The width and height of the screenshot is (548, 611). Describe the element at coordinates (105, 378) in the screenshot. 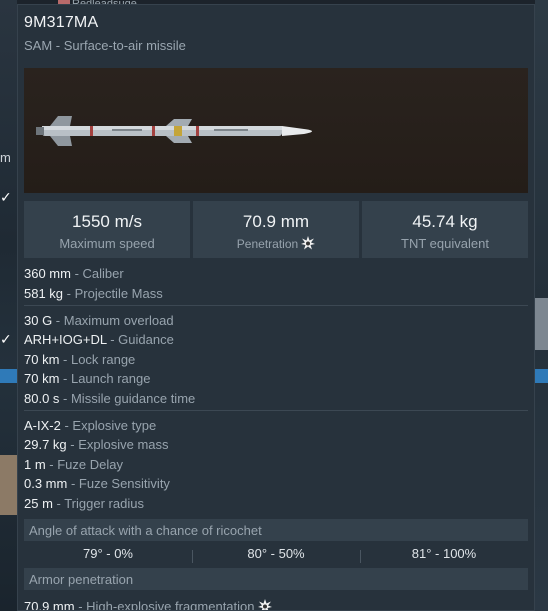

I see `spec-desc: - Launch range` at that location.